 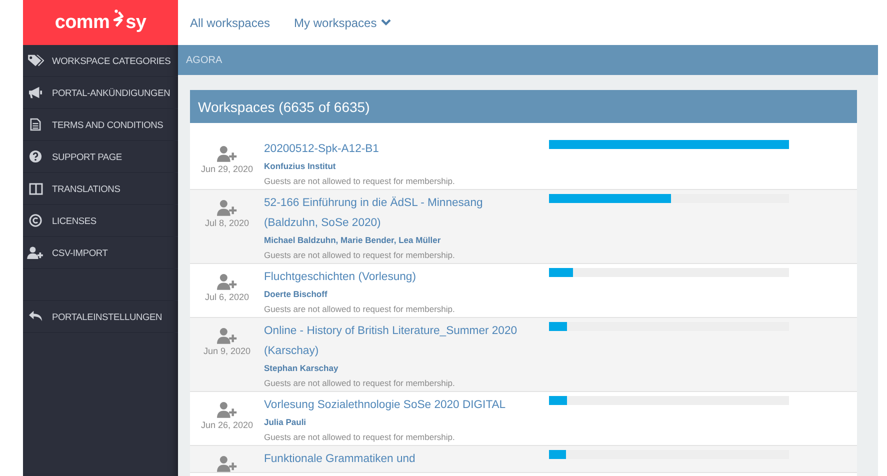 I want to click on columns-icon, so click(x=35, y=188).